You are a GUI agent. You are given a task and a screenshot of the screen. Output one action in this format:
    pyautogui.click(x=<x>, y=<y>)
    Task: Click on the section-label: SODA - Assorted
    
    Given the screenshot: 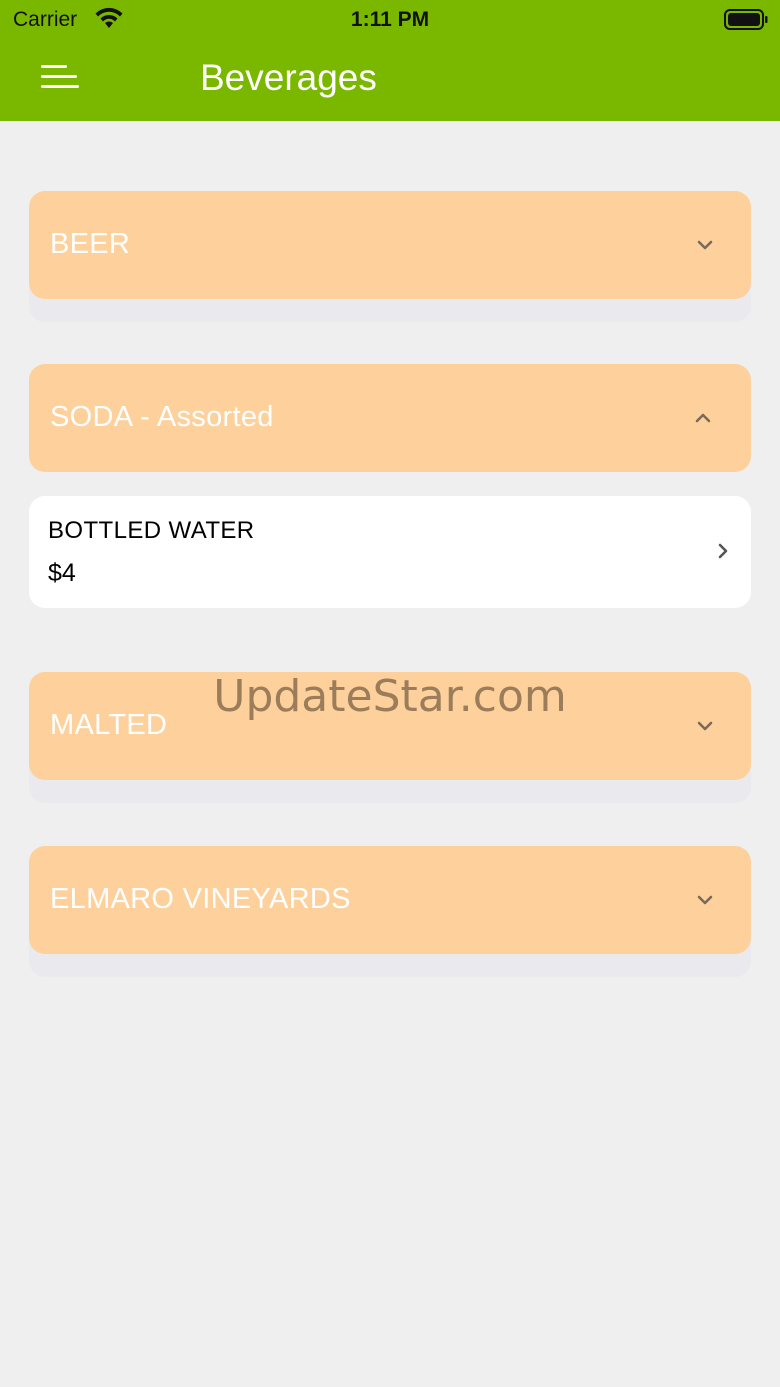 What is the action you would take?
    pyautogui.click(x=162, y=417)
    